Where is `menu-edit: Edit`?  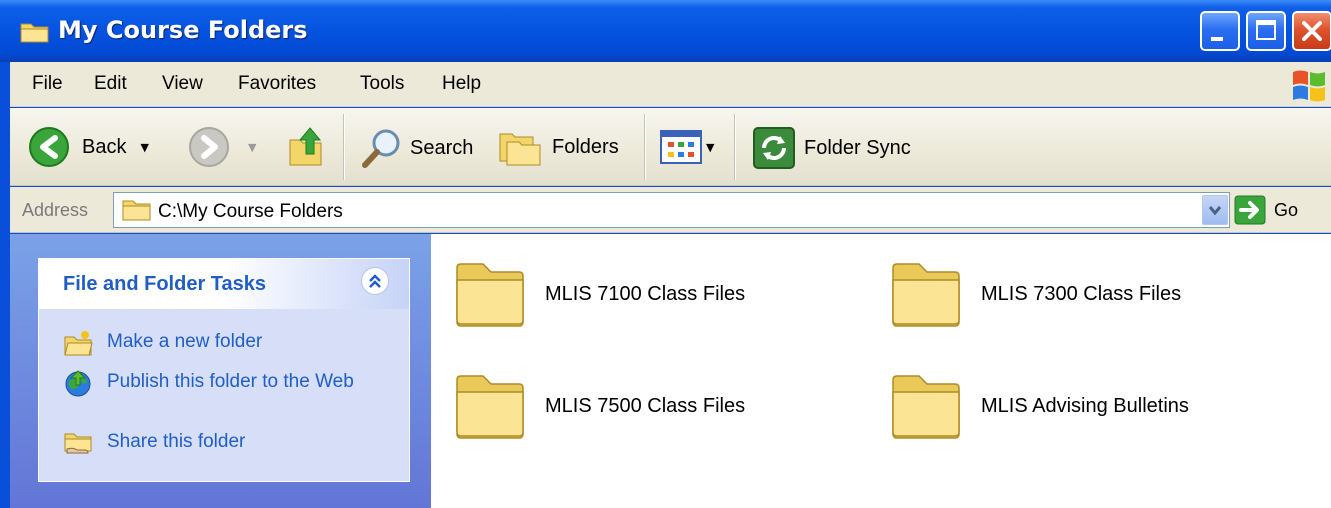 menu-edit: Edit is located at coordinates (110, 84).